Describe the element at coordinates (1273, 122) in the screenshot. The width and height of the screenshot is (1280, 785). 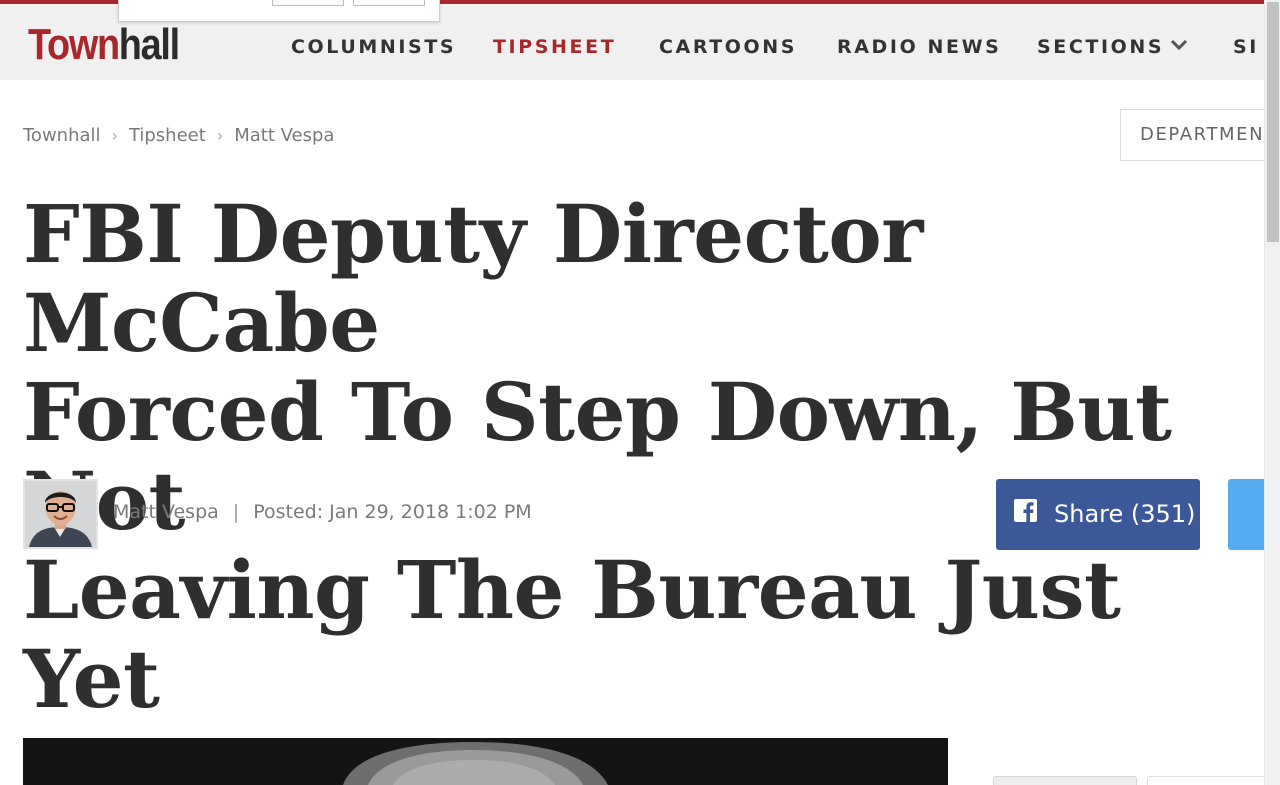
I see `scrollbar-thumb` at that location.